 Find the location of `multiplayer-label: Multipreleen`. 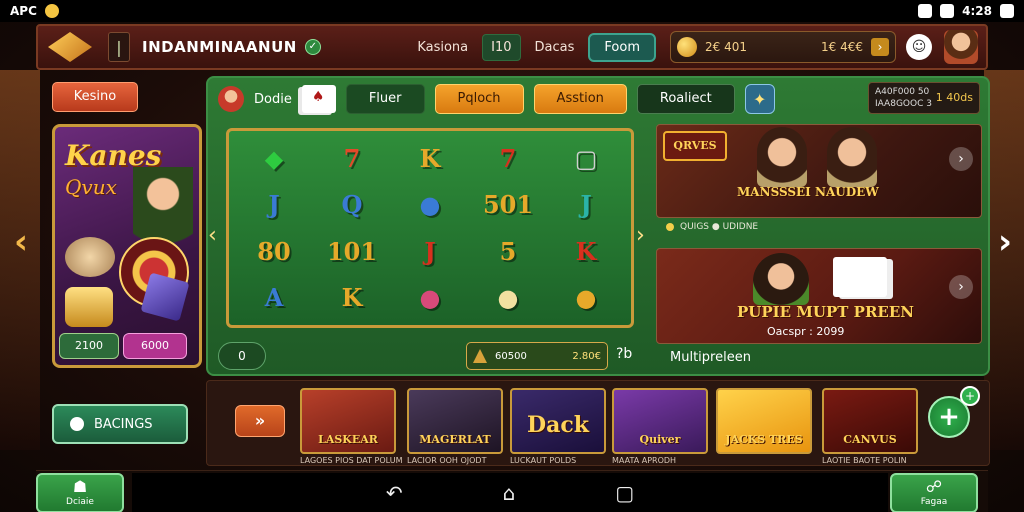

multiplayer-label: Multipreleen is located at coordinates (710, 357).